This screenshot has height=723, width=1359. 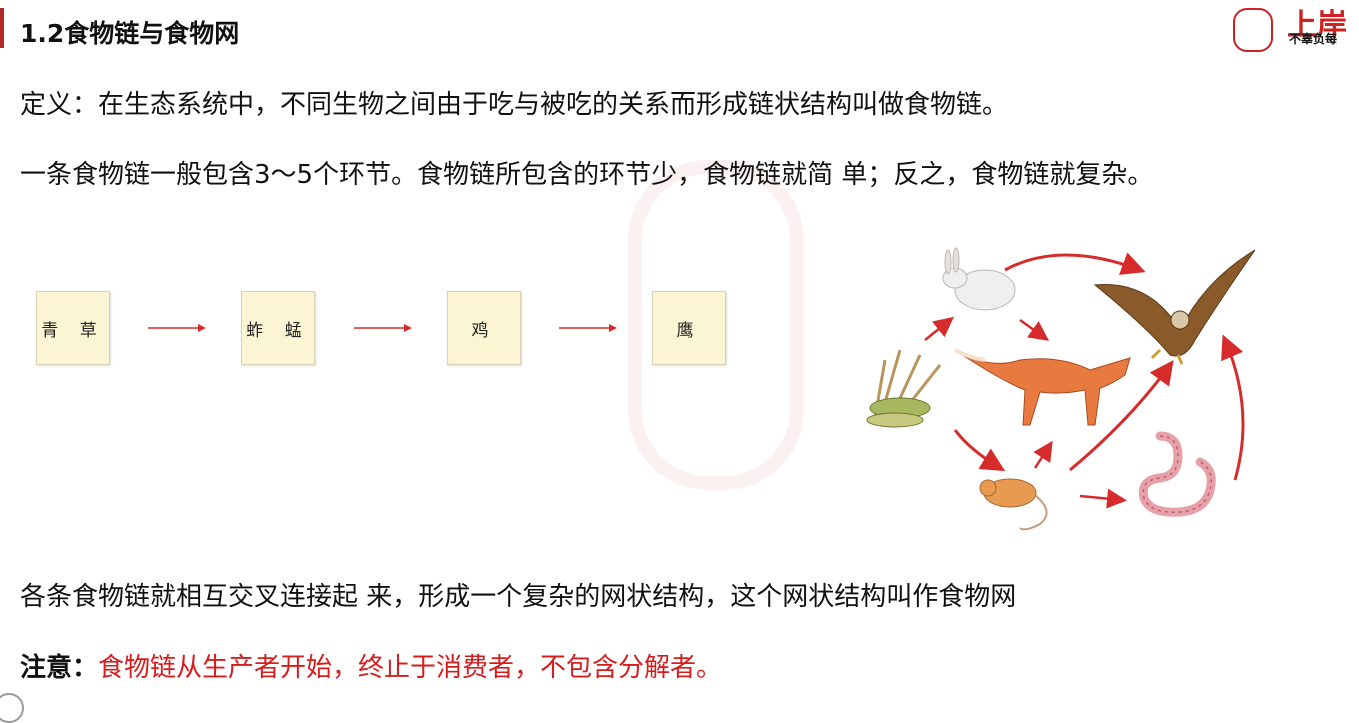 What do you see at coordinates (410, 668) in the screenshot?
I see `note-text: 食物链从生产者开始，终止于消费者，不包含分解者。` at bounding box center [410, 668].